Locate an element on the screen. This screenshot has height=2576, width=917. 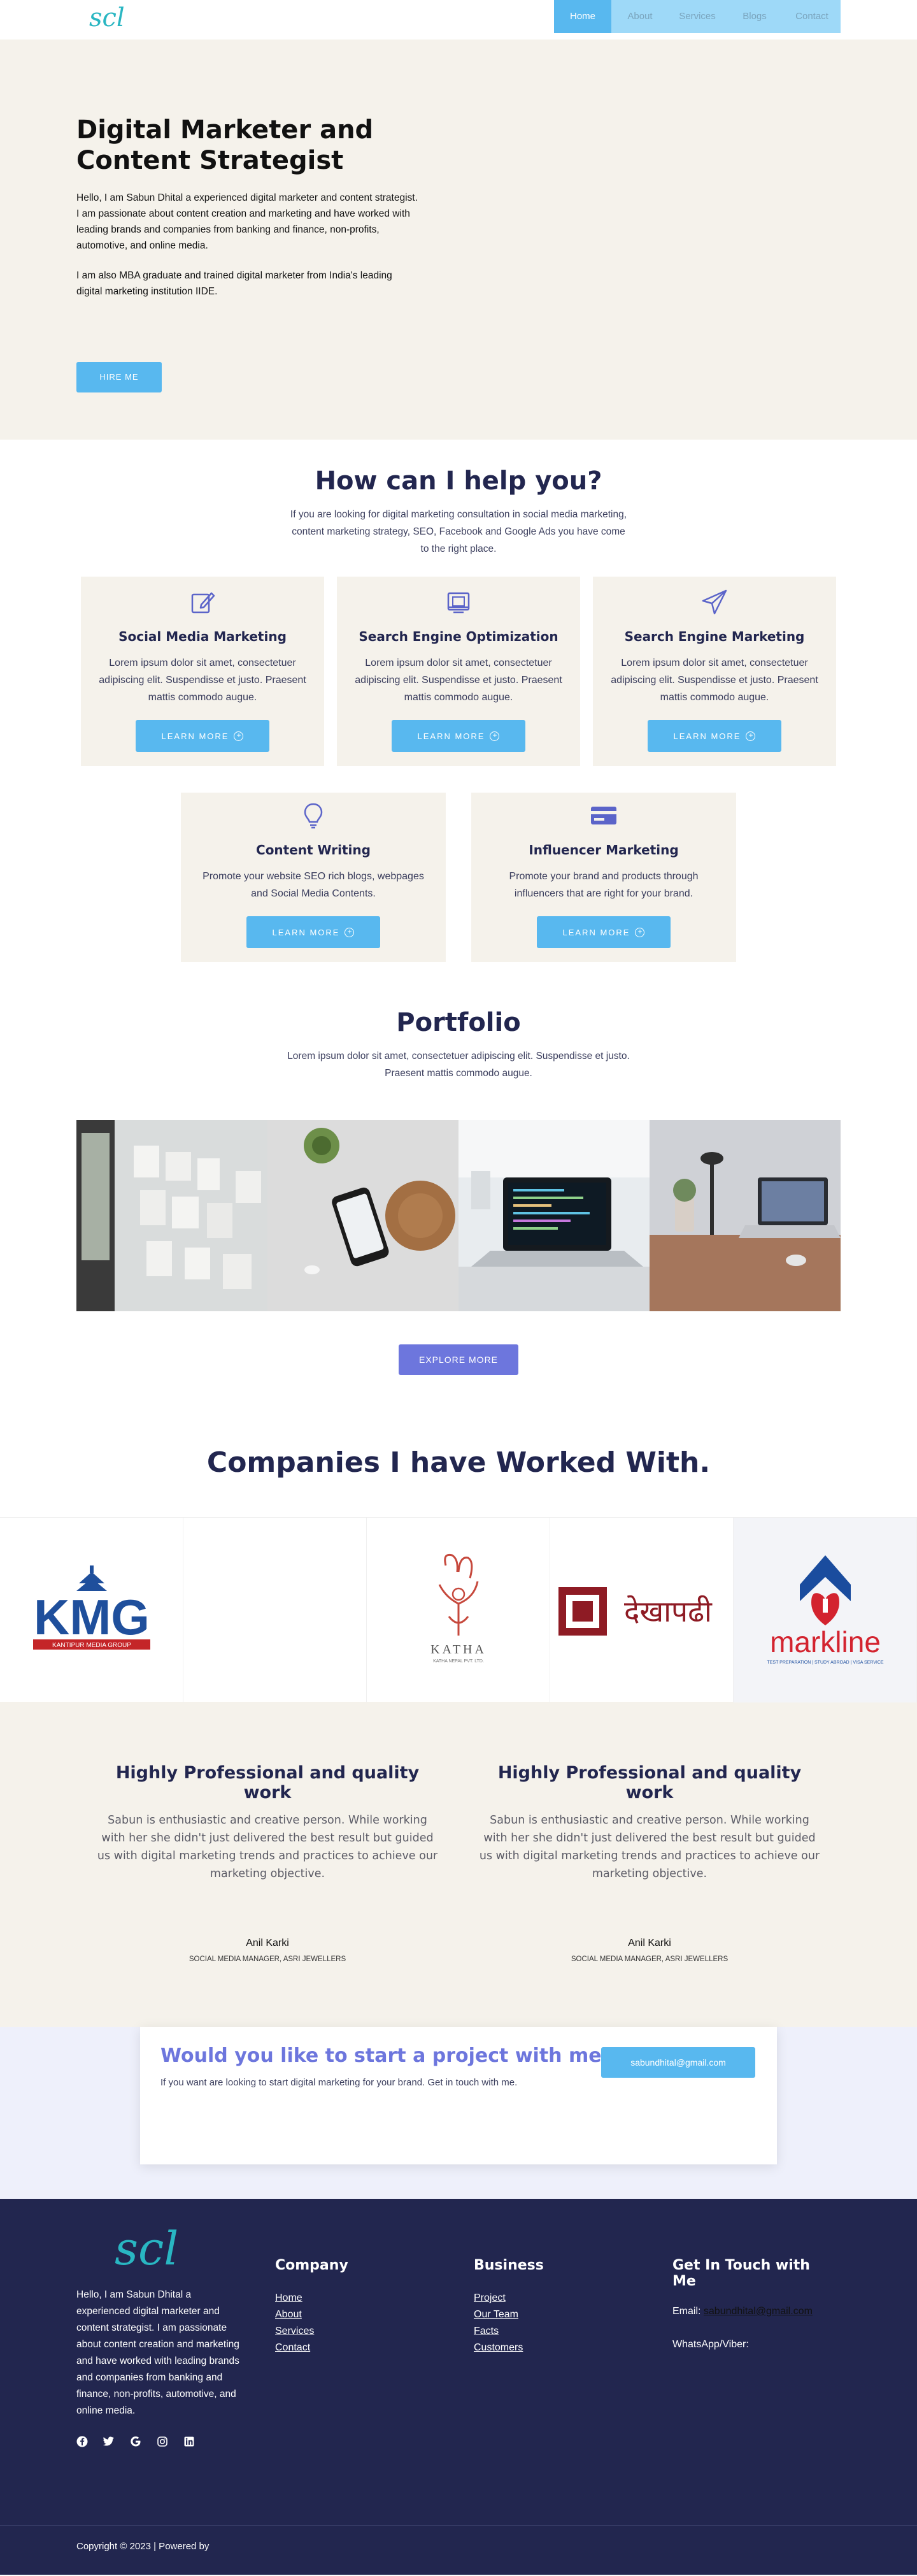
nav-menu: Home About Services Blogs Contact is located at coordinates (697, 16).